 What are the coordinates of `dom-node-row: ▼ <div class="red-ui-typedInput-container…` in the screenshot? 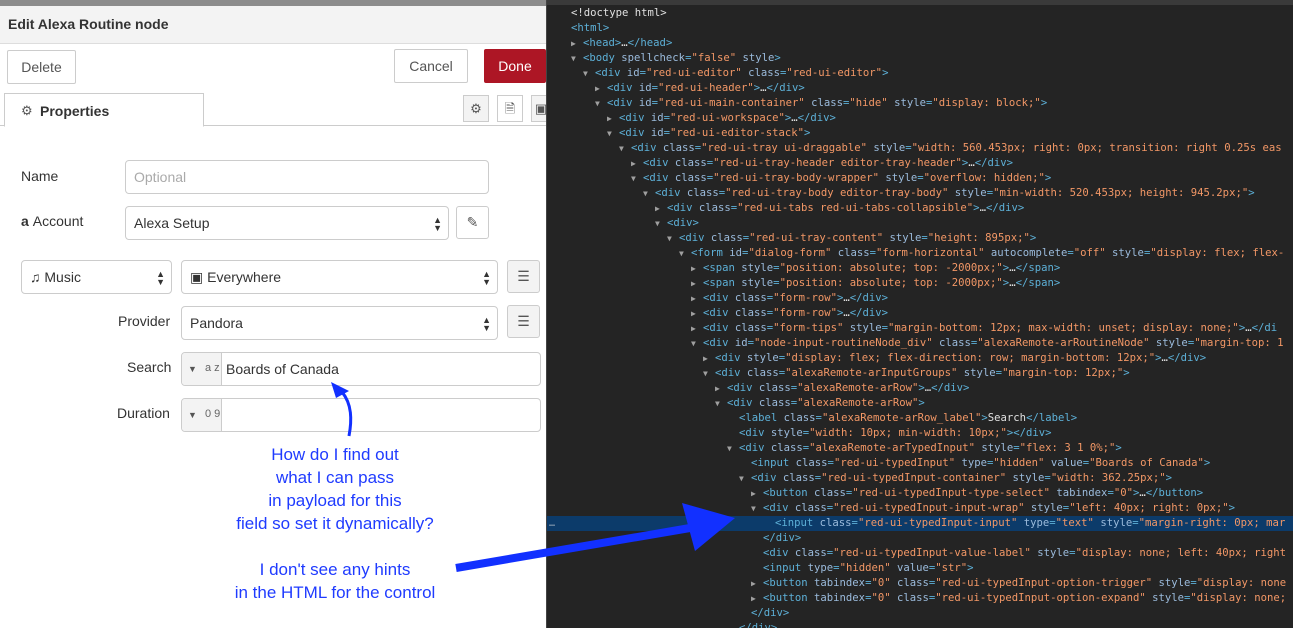 It's located at (920, 478).